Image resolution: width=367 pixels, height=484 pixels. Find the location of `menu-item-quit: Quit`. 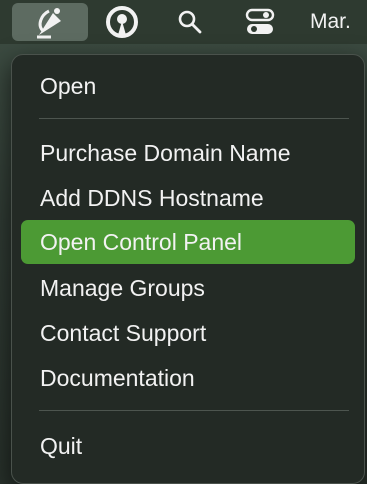

menu-item-quit: Quit is located at coordinates (188, 446).